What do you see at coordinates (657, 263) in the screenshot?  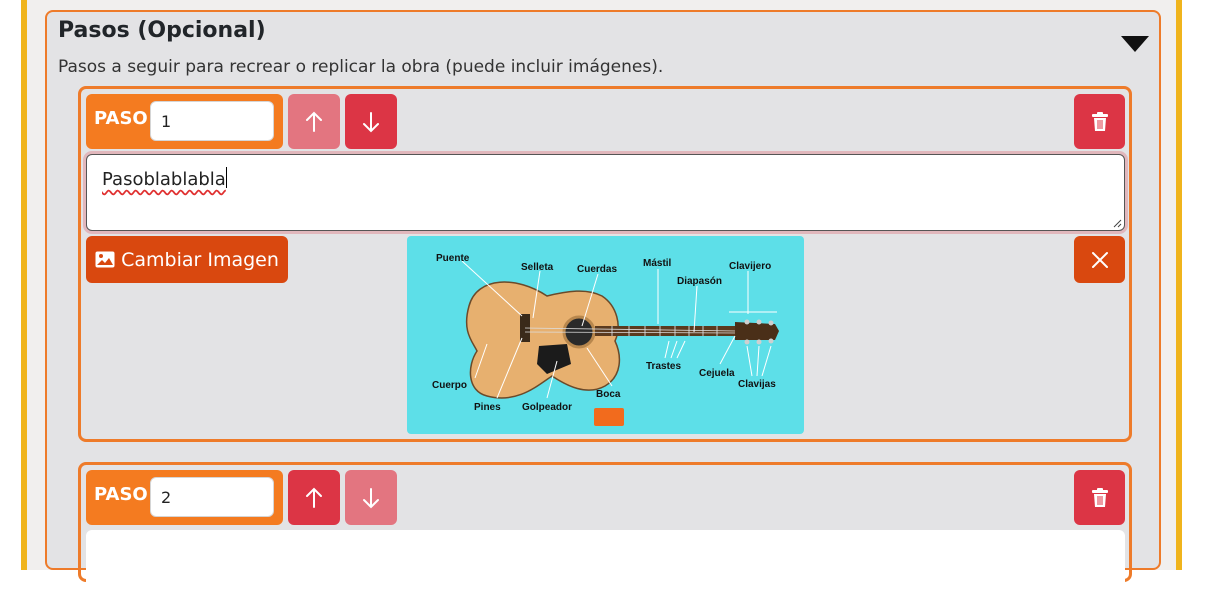 I see `label-mastil: Mástil` at bounding box center [657, 263].